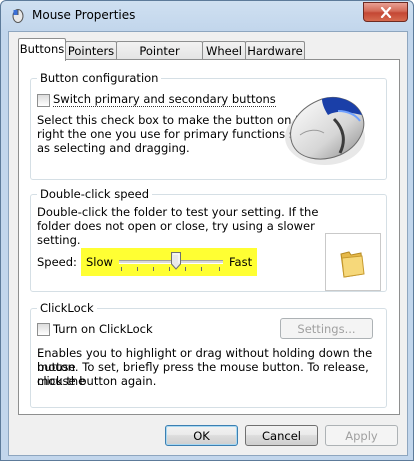 The image size is (414, 461). I want to click on ok-button: OK, so click(201, 435).